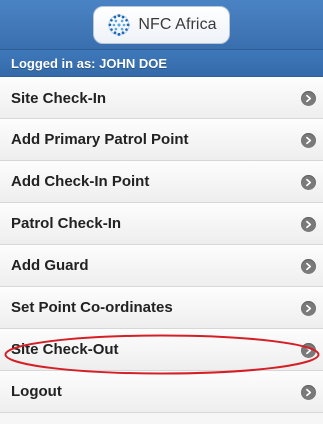 This screenshot has height=424, width=323. Describe the element at coordinates (65, 349) in the screenshot. I see `menu-item-label: Site Check-Out` at that location.